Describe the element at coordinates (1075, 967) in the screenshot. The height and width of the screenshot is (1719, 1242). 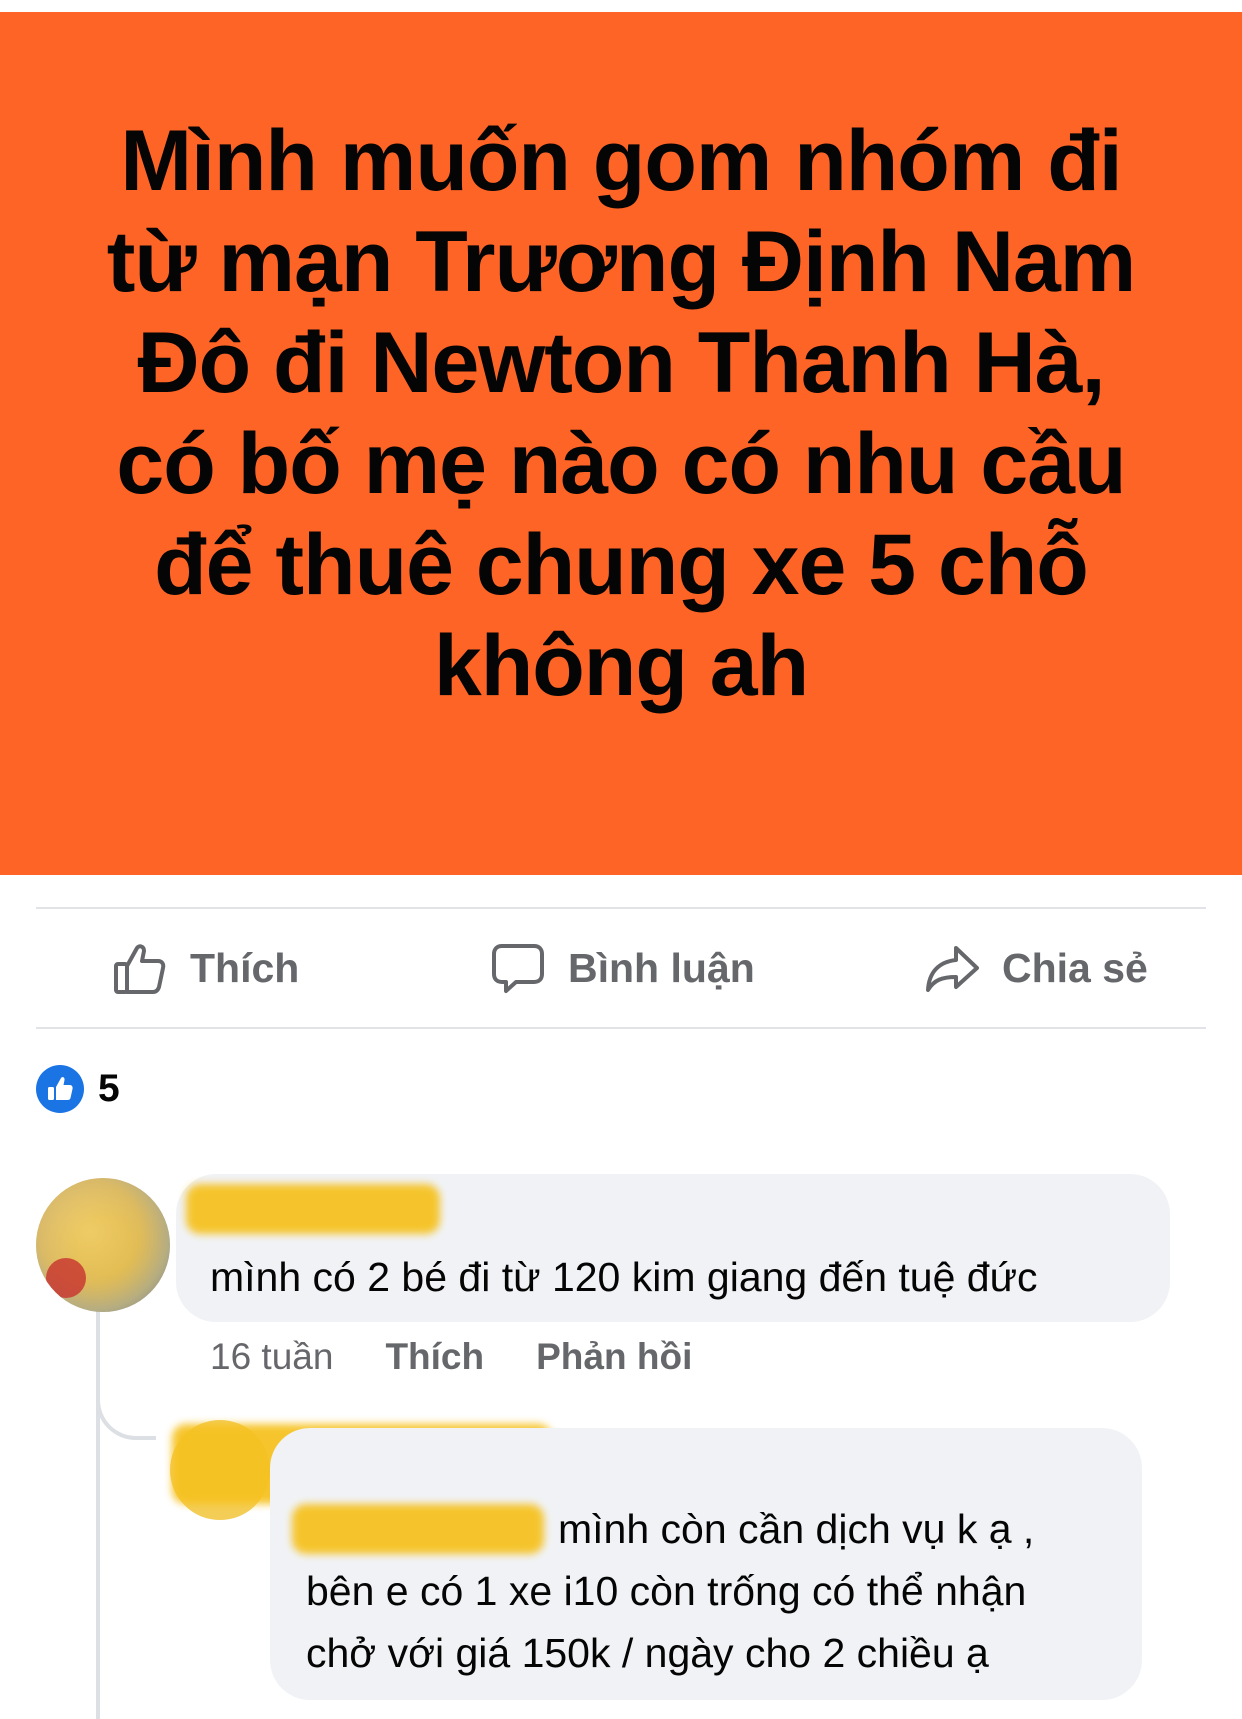
I see `share-label: Chia sẻ` at that location.